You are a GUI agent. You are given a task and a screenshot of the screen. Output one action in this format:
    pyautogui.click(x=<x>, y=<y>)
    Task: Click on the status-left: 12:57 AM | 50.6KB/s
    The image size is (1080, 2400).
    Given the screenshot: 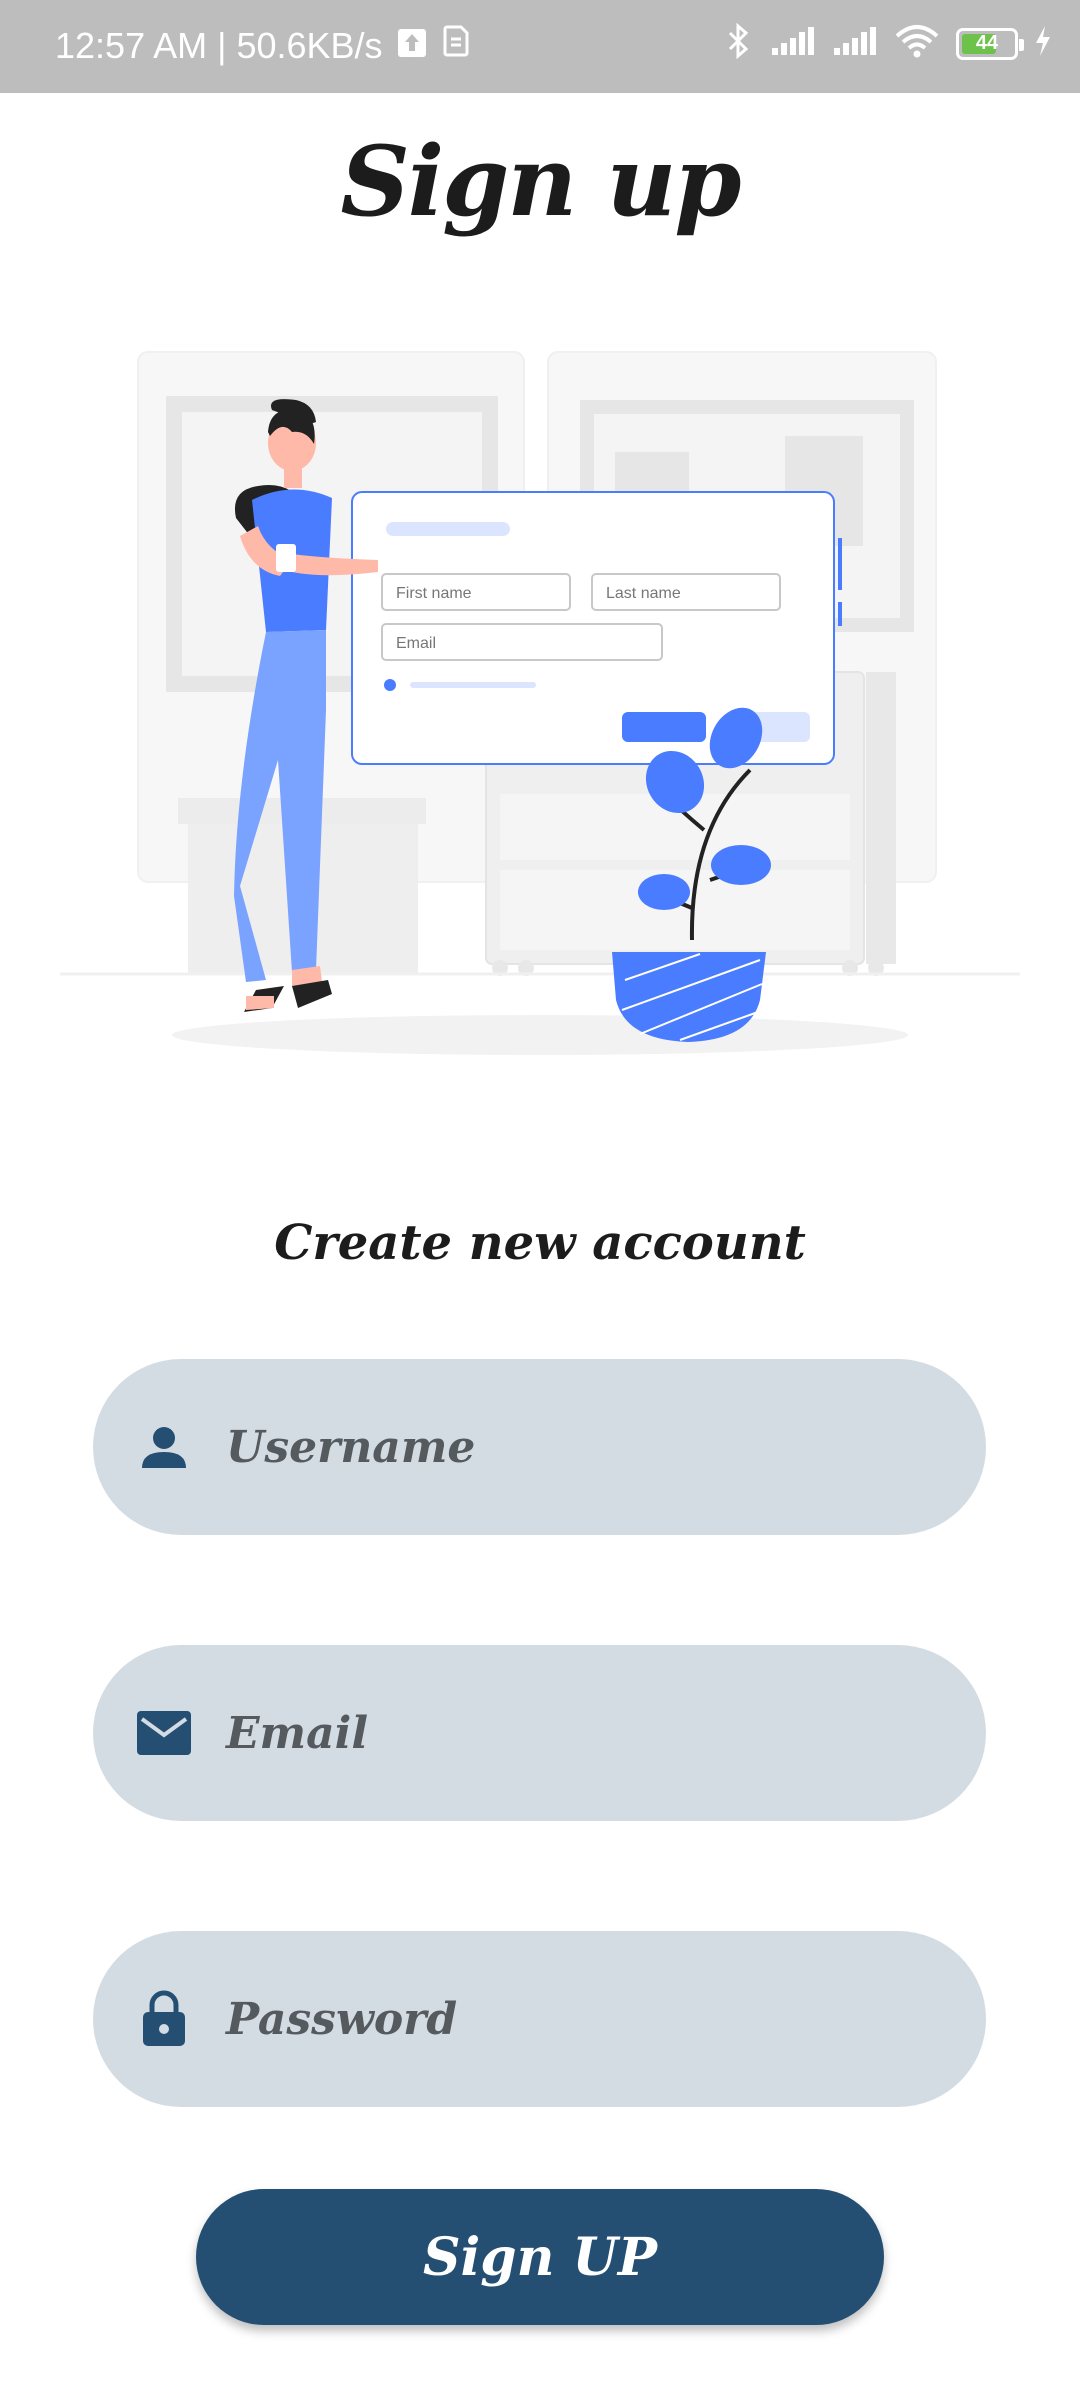 What is the action you would take?
    pyautogui.click(x=263, y=45)
    